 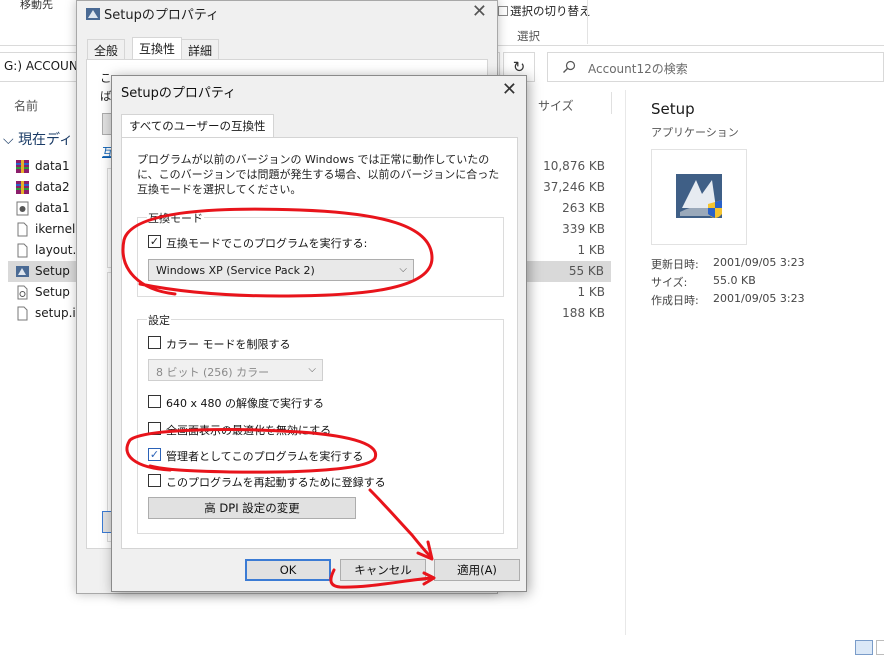 I want to click on details-title: Setup, so click(x=673, y=109).